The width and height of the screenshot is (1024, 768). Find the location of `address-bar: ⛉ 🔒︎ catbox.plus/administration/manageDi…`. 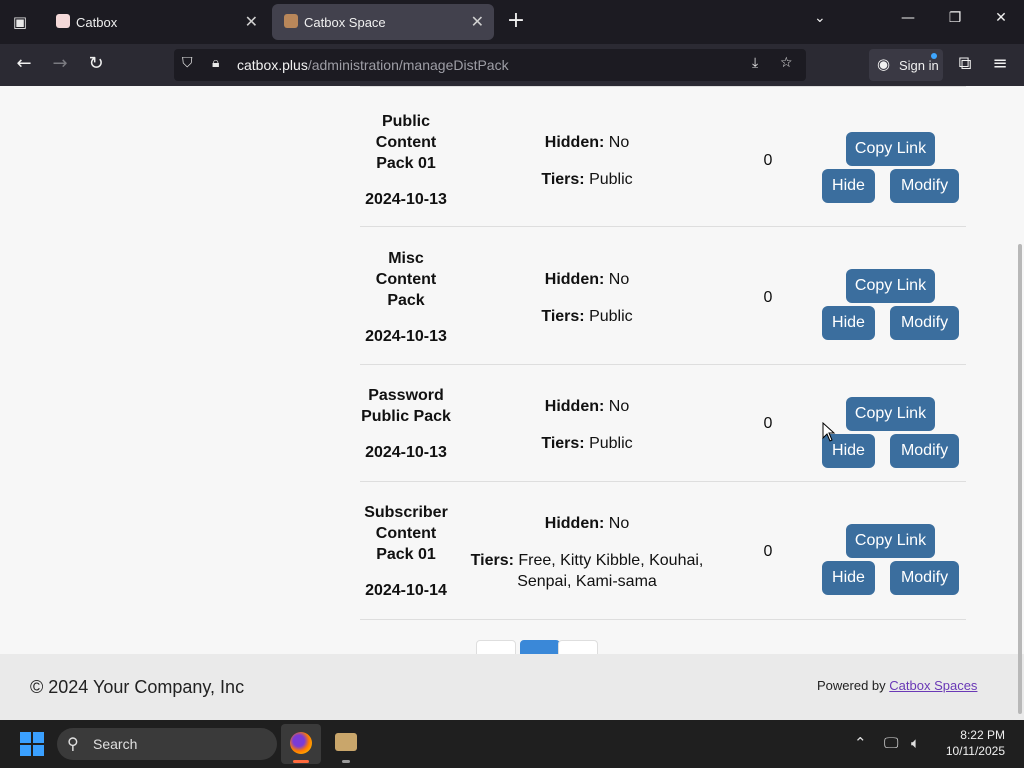

address-bar: ⛉ 🔒︎ catbox.plus/administration/manageDi… is located at coordinates (490, 65).